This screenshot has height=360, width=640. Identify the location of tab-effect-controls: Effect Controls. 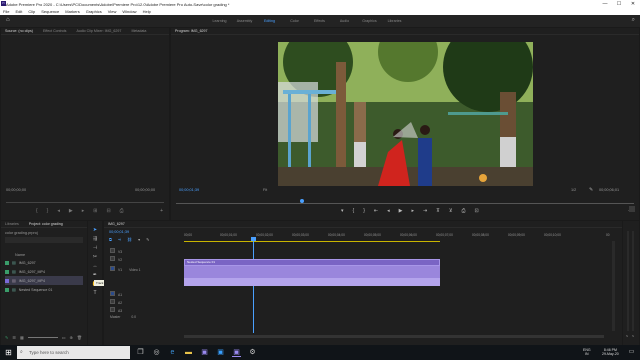
(55, 31).